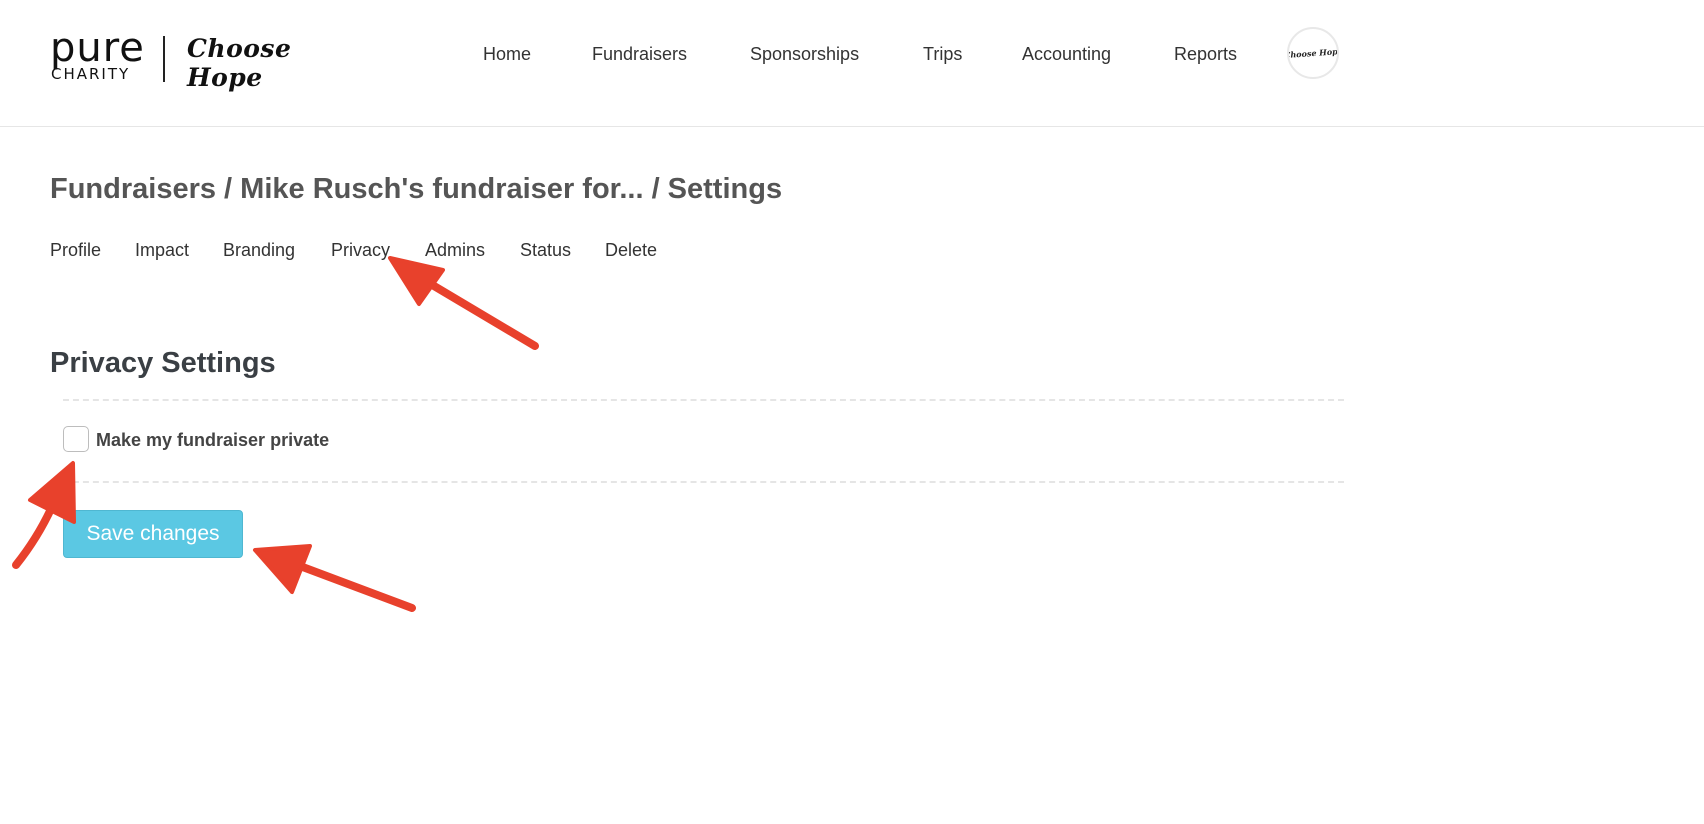 This screenshot has height=824, width=1704. I want to click on save-changes-button: Save changes, so click(153, 534).